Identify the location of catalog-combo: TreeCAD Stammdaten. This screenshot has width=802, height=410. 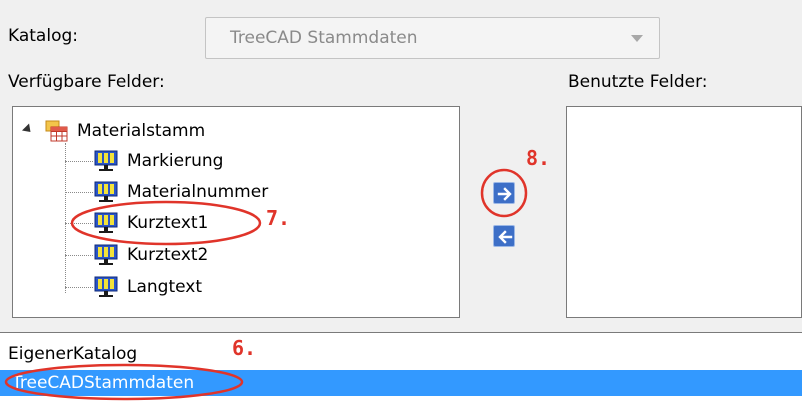
(432, 38).